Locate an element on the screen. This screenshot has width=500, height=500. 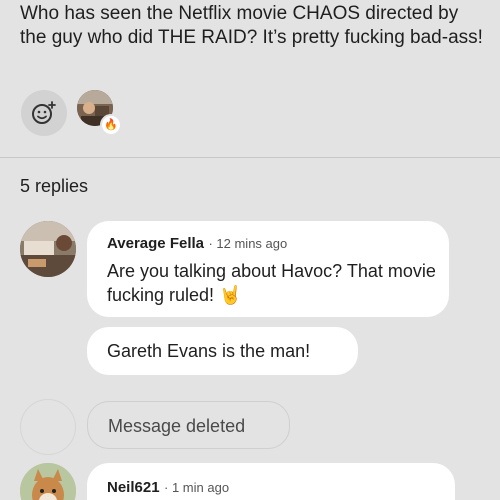
reply-bubble: Gareth Evans is the man! is located at coordinates (222, 351).